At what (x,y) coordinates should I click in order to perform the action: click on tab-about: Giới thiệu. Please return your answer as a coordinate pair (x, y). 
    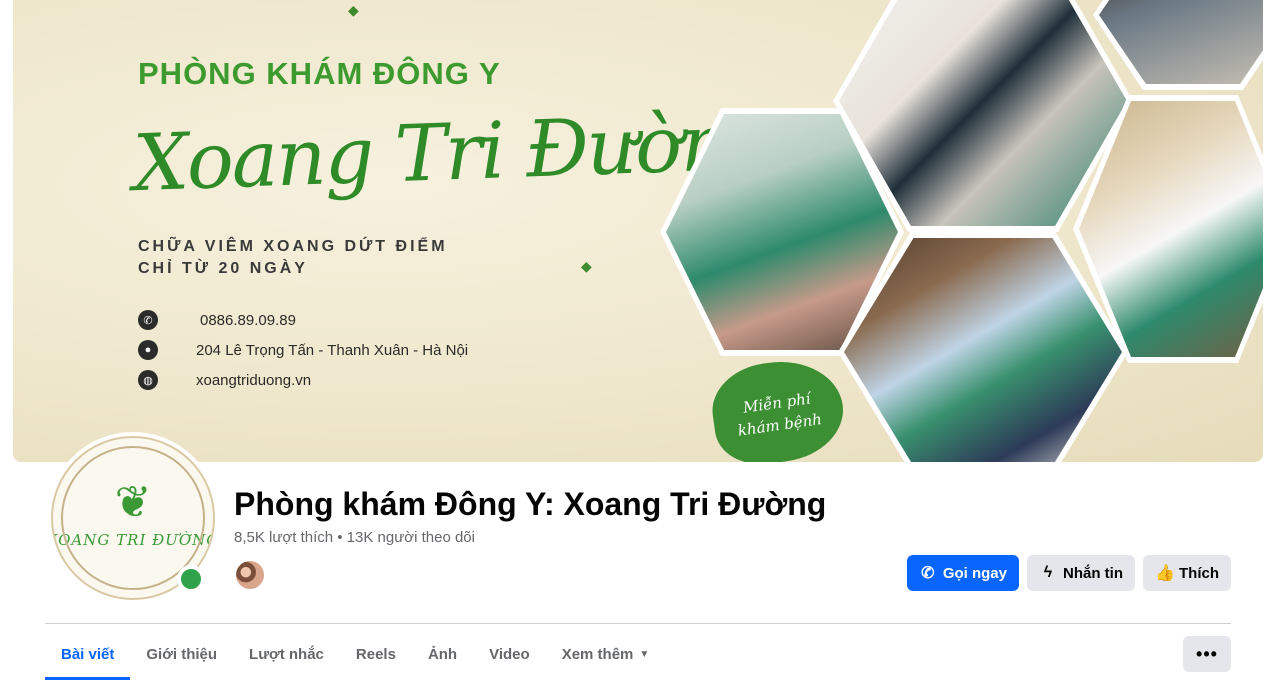
    Looking at the image, I should click on (181, 654).